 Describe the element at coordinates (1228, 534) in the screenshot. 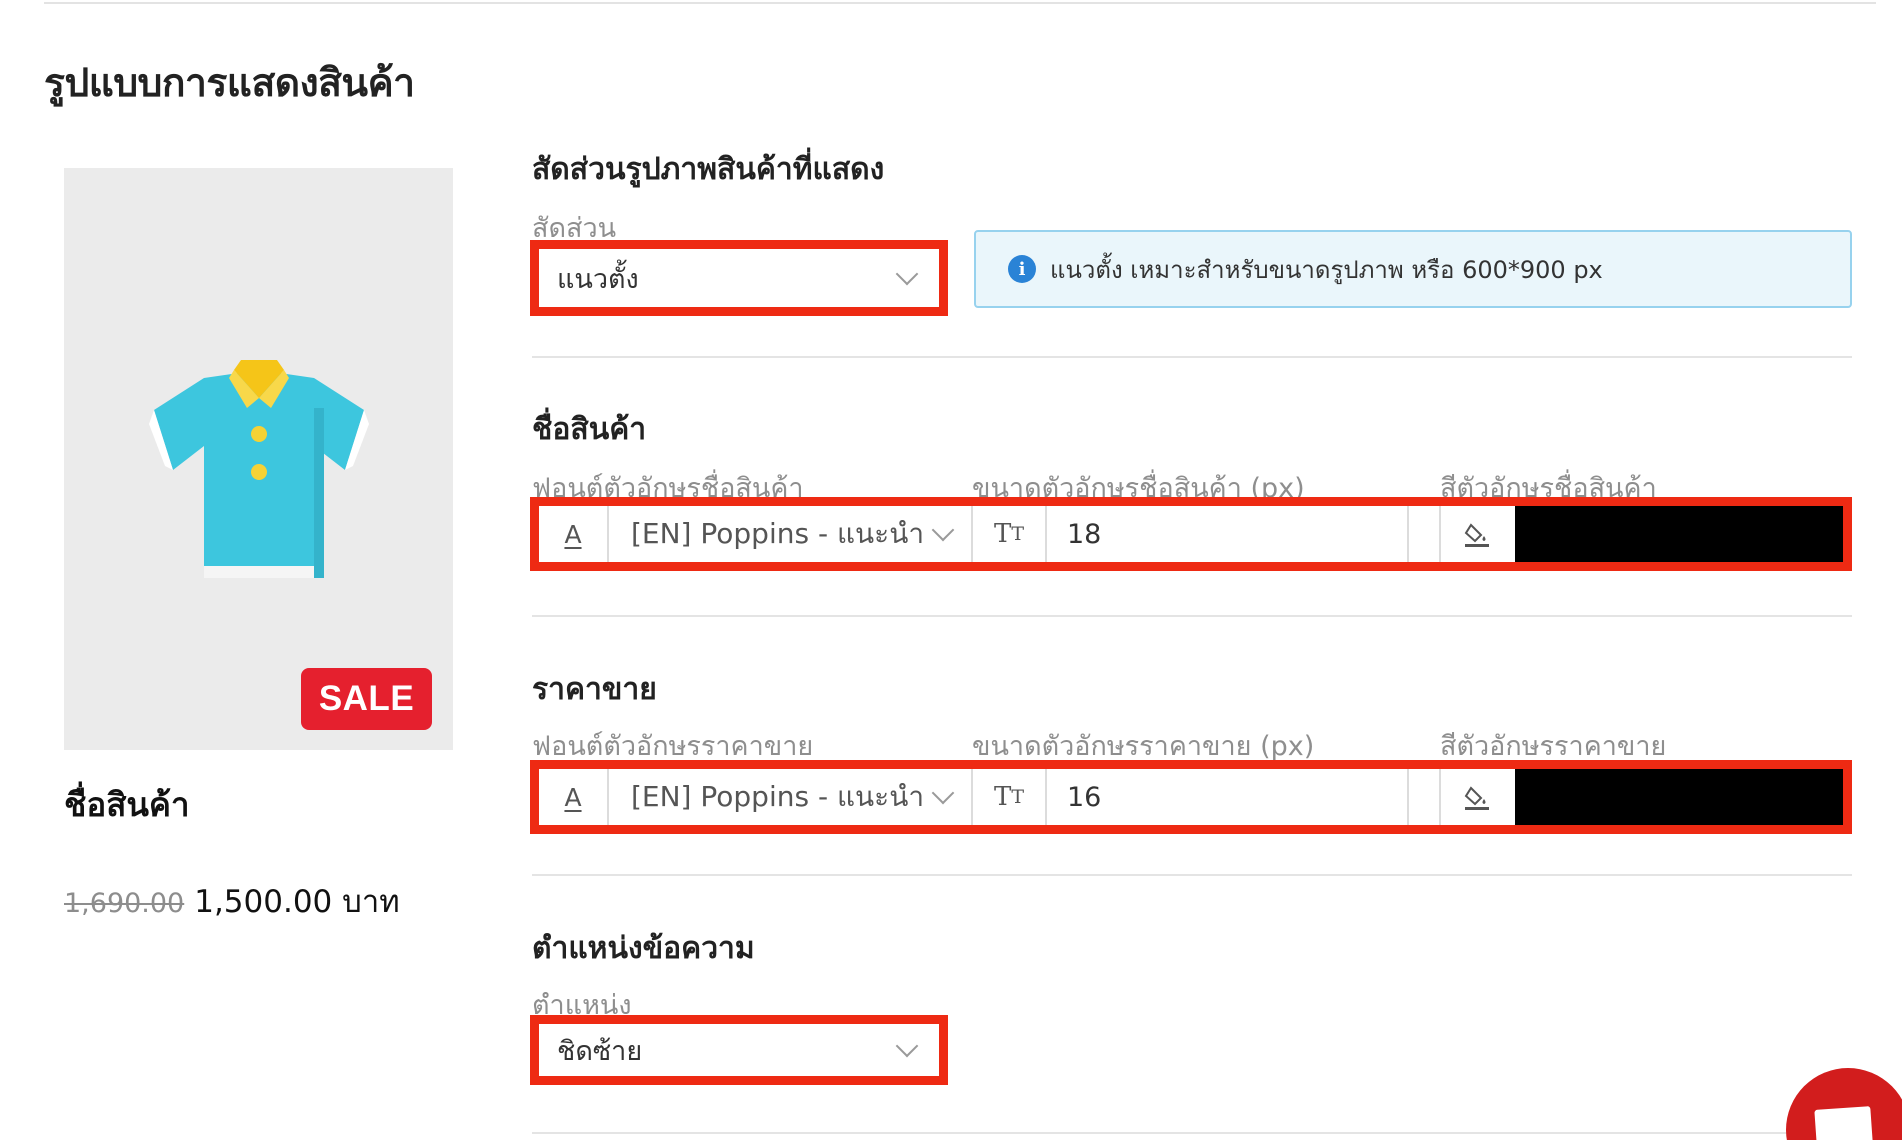

I see `name-size-input: 18` at that location.